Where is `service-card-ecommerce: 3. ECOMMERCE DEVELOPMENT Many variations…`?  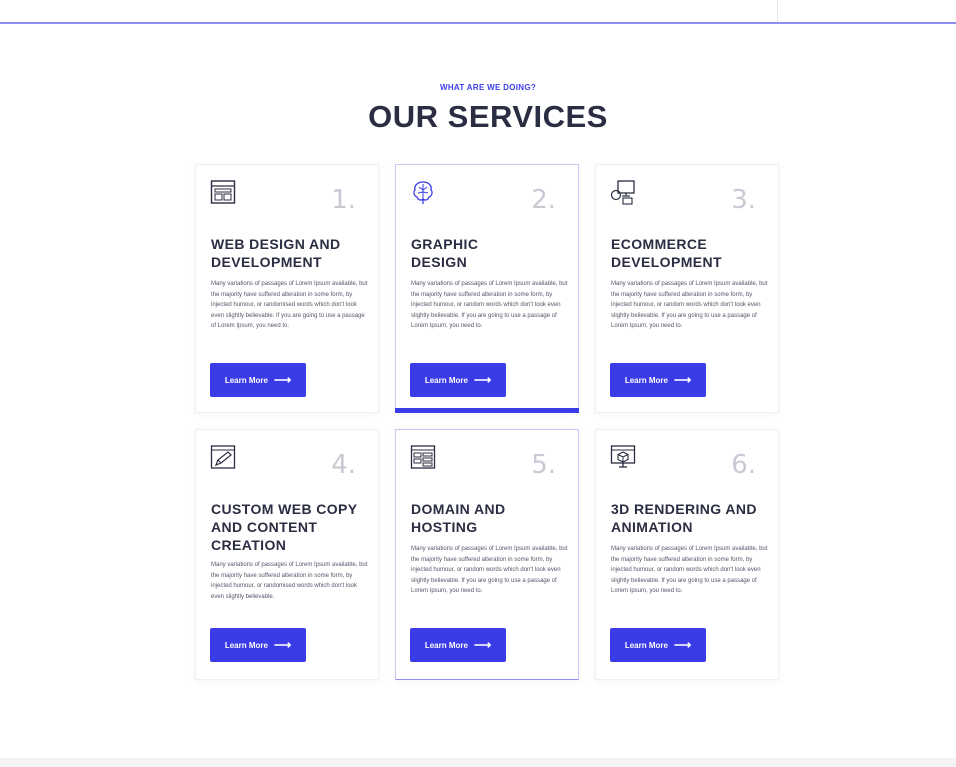
service-card-ecommerce: 3. ECOMMERCE DEVELOPMENT Many variations… is located at coordinates (687, 288).